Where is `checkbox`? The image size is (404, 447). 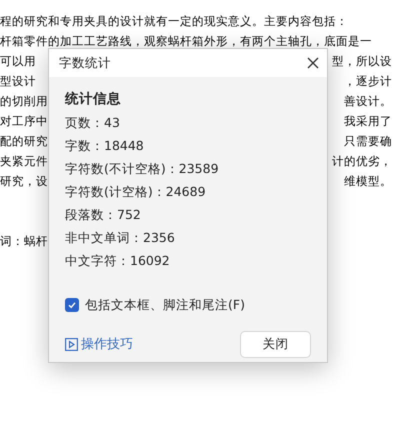
checkbox is located at coordinates (72, 305).